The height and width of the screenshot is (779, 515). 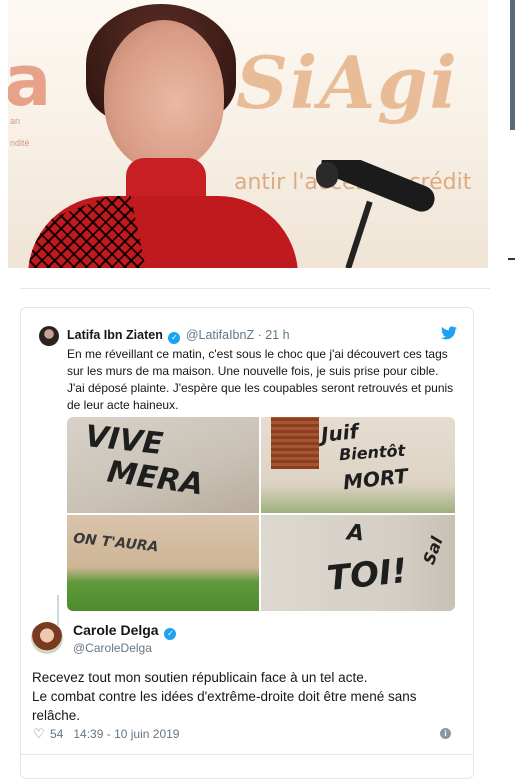 I want to click on photo-graffiti-4: A TOI! Sal, so click(x=358, y=563).